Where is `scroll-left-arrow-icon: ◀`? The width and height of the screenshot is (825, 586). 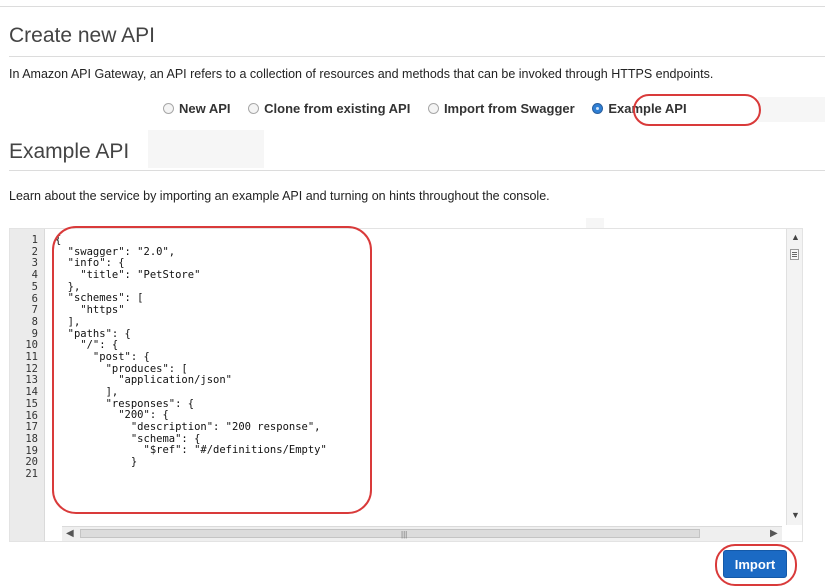
scroll-left-arrow-icon: ◀ is located at coordinates (70, 533).